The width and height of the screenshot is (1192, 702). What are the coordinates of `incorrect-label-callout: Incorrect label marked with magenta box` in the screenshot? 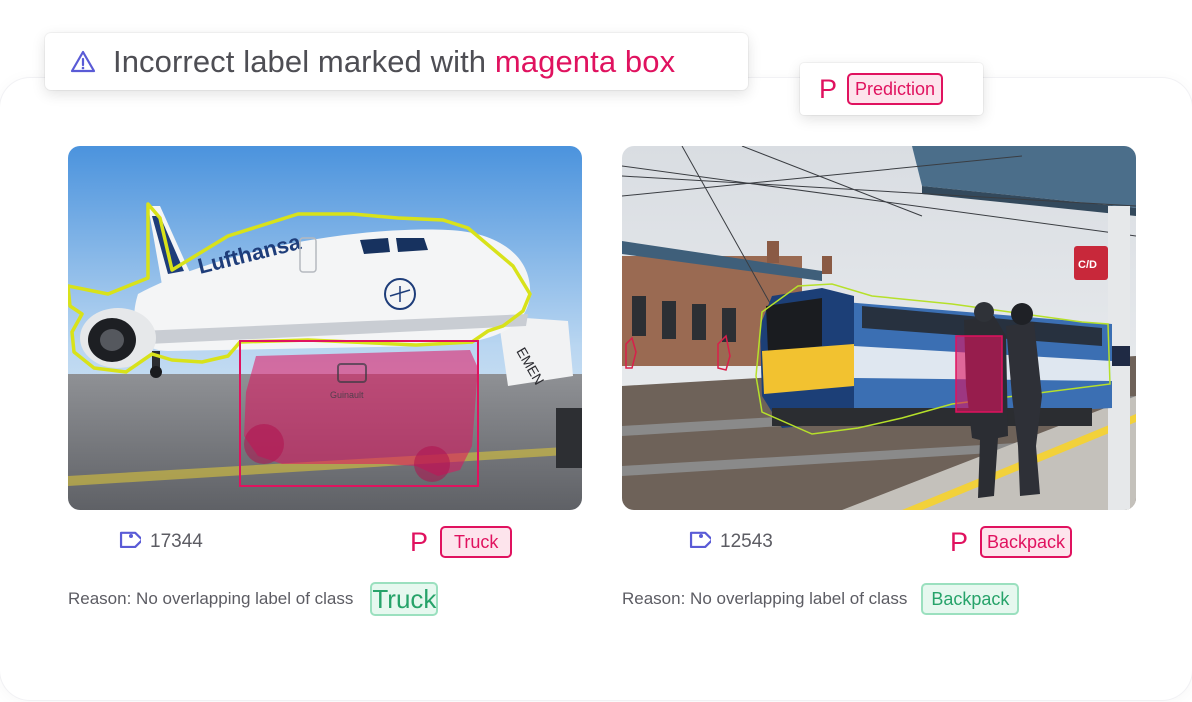 It's located at (396, 61).